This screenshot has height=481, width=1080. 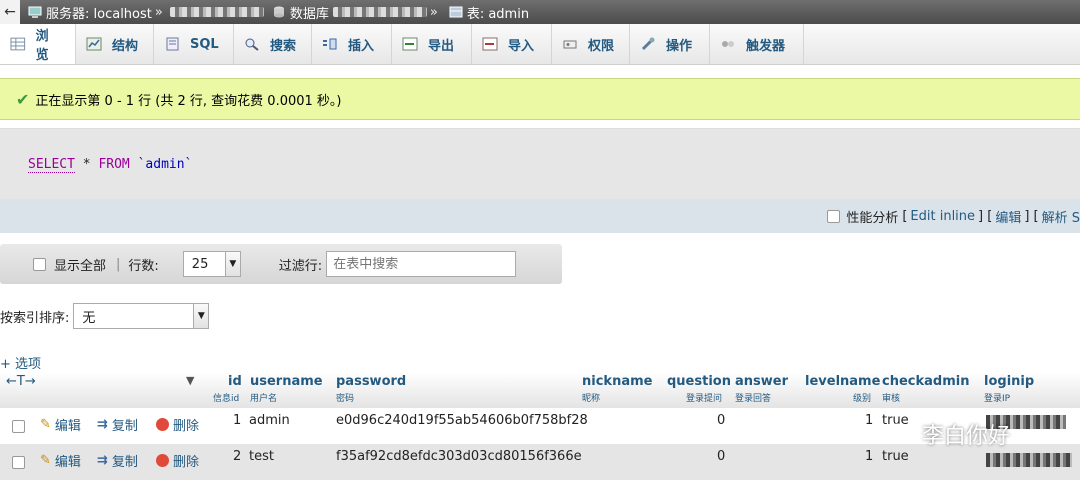 I want to click on breadcrumb: ← 服务器: localhost » 数据库 » 表: admin, so click(x=540, y=12).